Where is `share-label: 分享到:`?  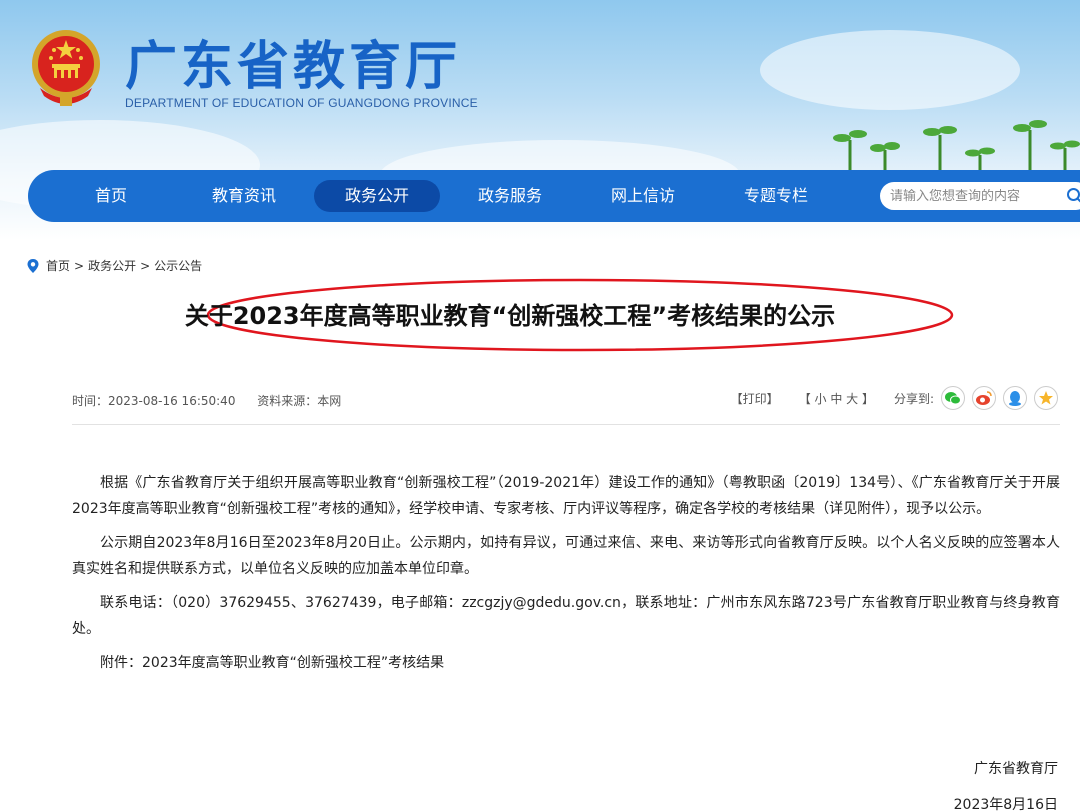 share-label: 分享到: is located at coordinates (913, 398).